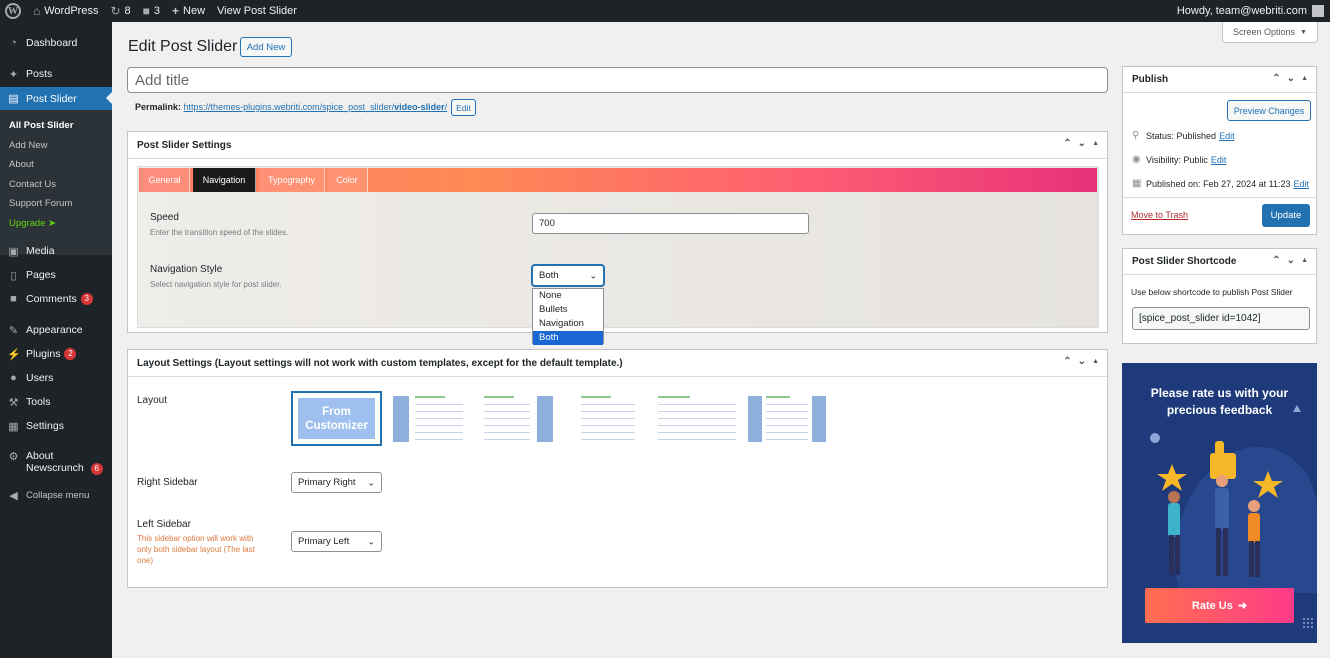 This screenshot has height=658, width=1330. I want to click on navigation-style-select: Both ⌄, so click(568, 275).